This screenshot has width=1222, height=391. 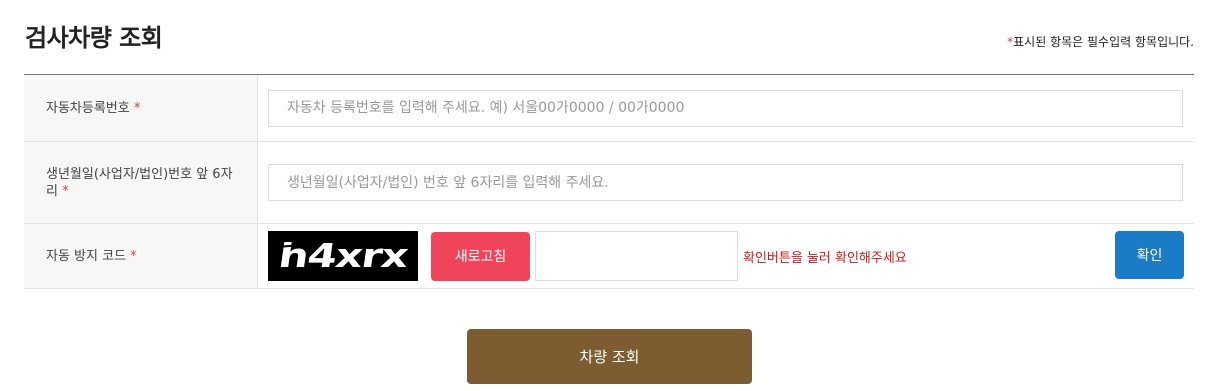 What do you see at coordinates (94, 38) in the screenshot?
I see `page-title: 검사차량 조회` at bounding box center [94, 38].